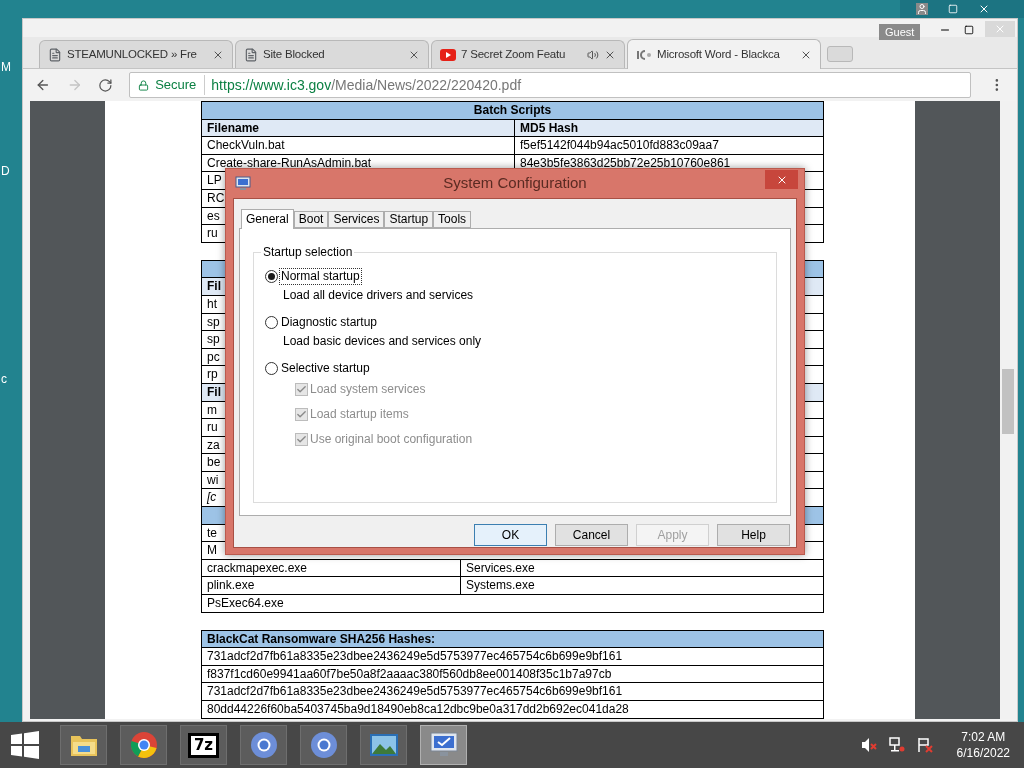  Describe the element at coordinates (591, 535) in the screenshot. I see `dialog-button: Cancel` at that location.